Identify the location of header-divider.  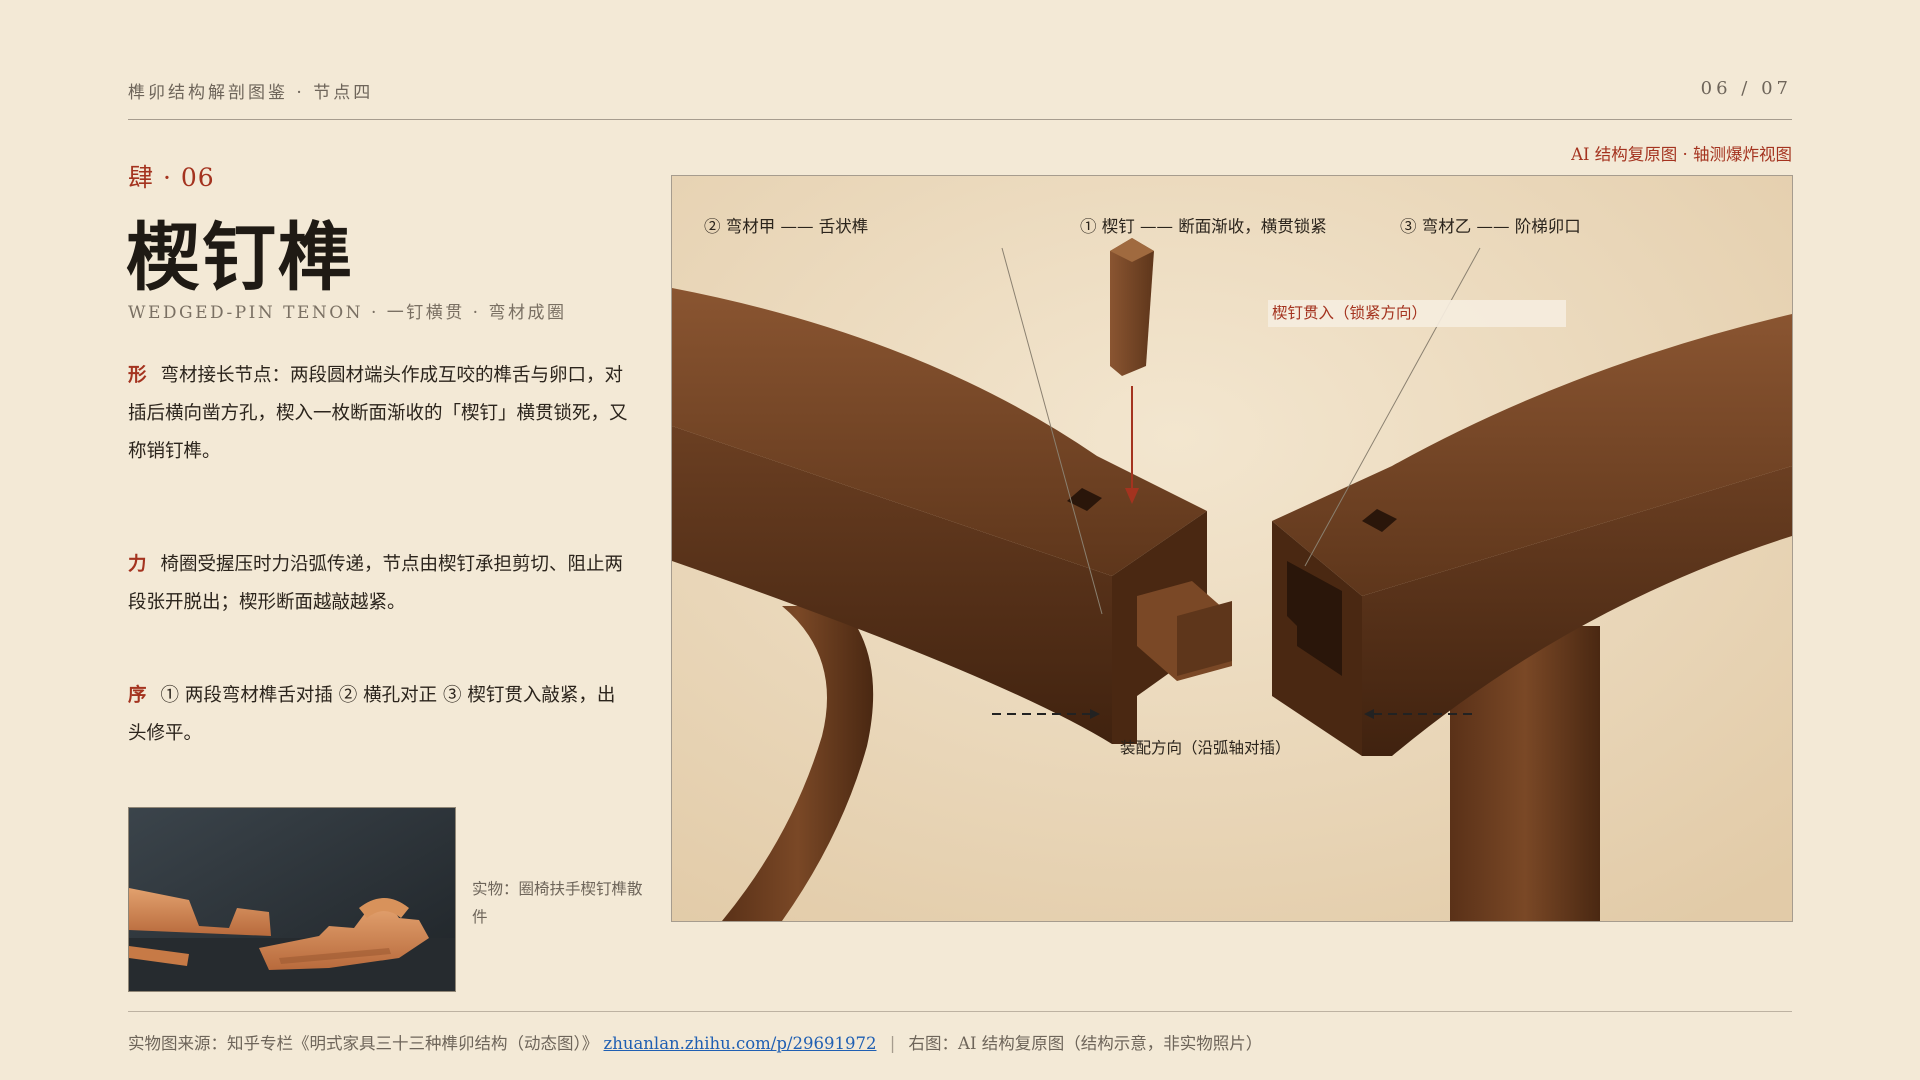
(960, 119).